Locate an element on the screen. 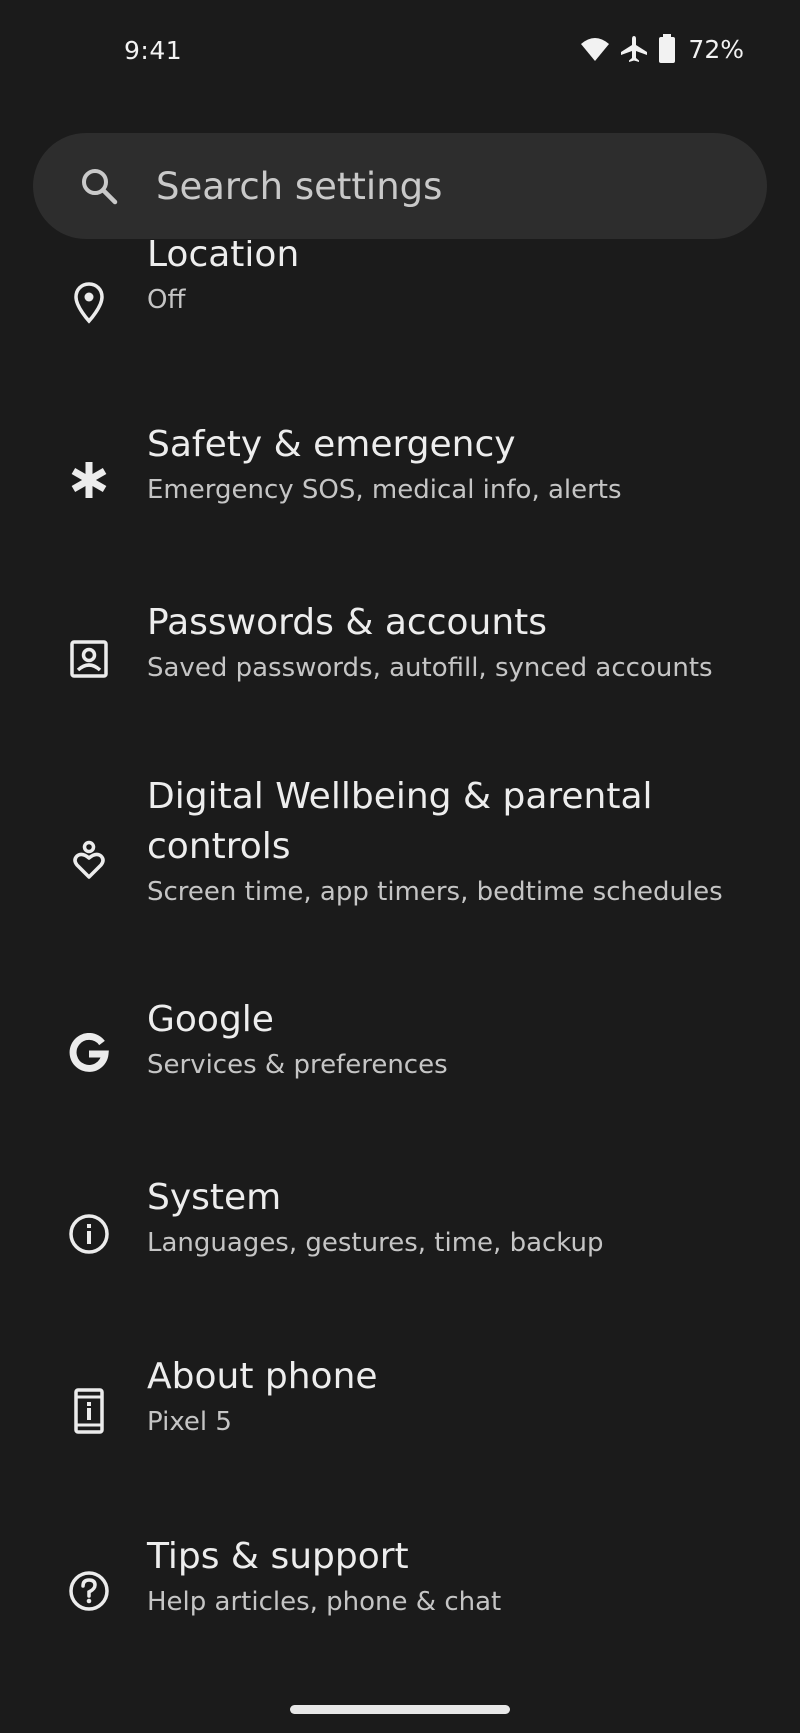 This screenshot has width=800, height=1733. setting-subtitle: Pixel 5 is located at coordinates (189, 1422).